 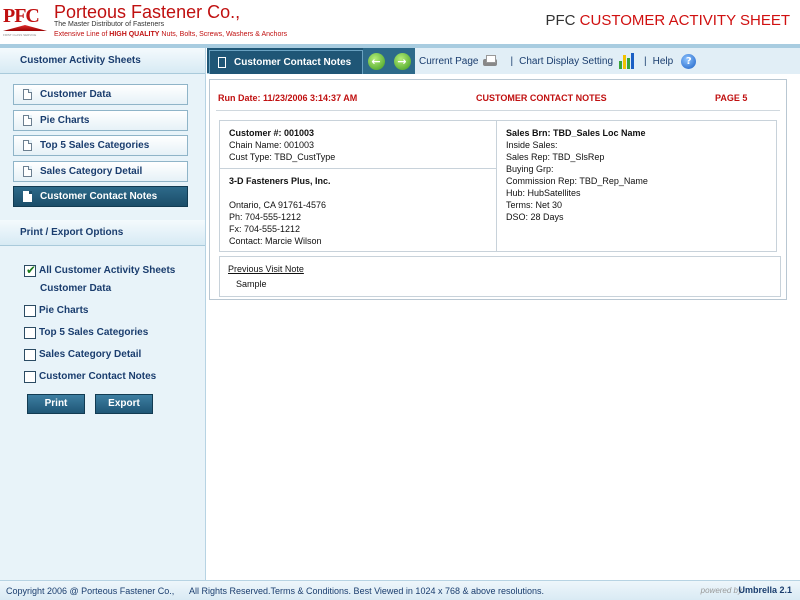 I want to click on terms: Terms: Net 30, so click(x=534, y=205).